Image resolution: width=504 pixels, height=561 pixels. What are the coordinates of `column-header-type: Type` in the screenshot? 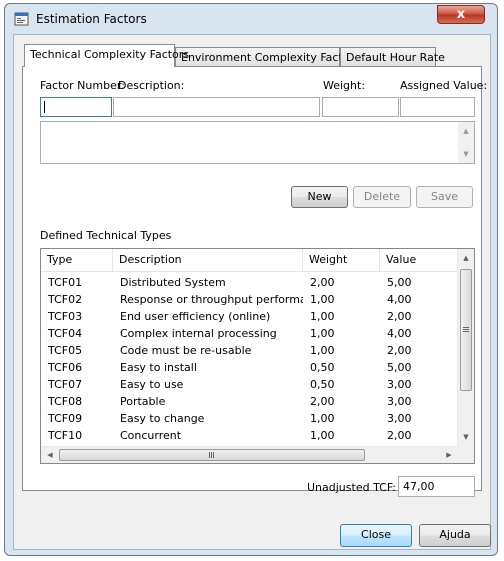 It's located at (77, 260).